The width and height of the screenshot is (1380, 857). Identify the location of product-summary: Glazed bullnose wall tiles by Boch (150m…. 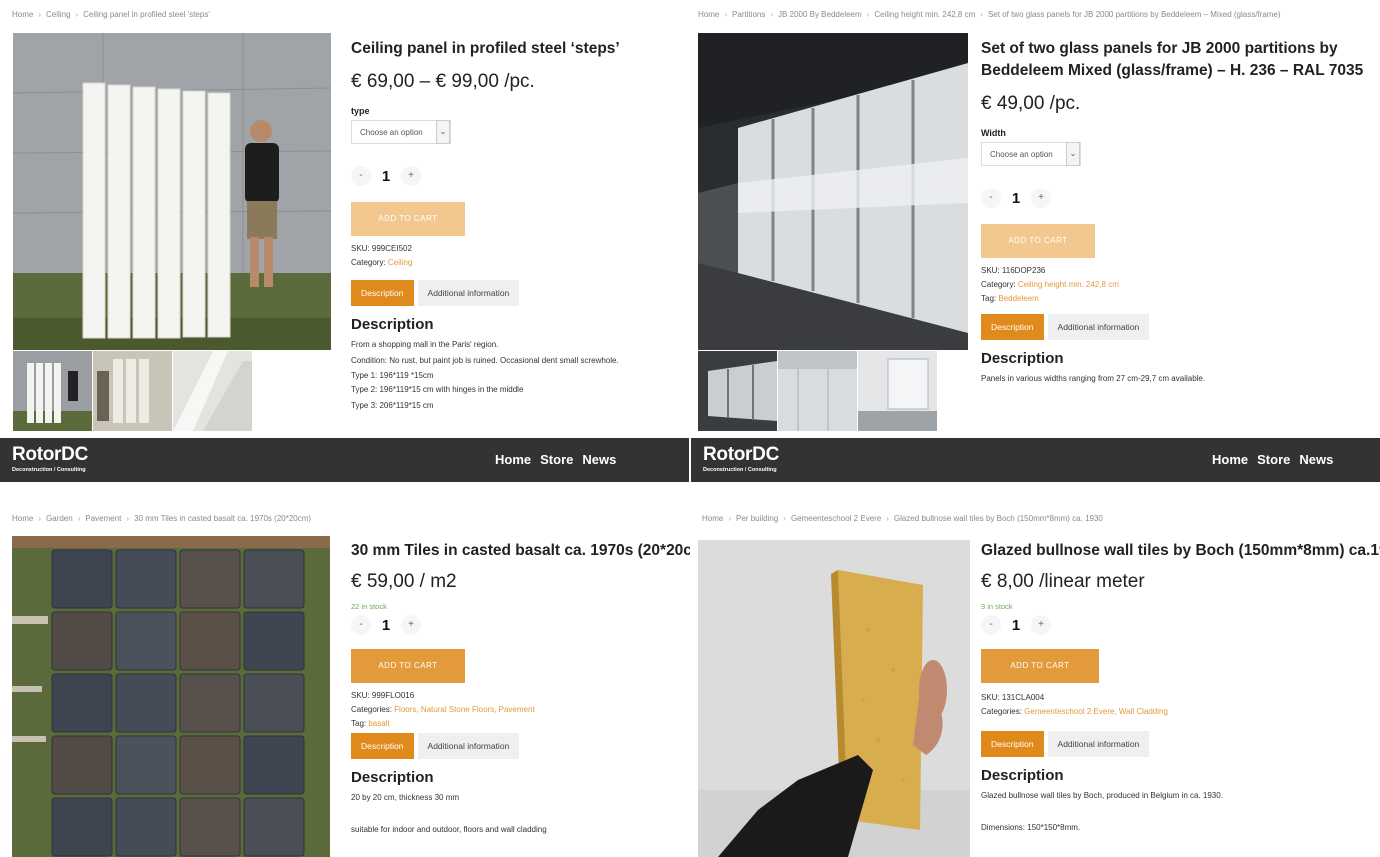
(1180, 688).